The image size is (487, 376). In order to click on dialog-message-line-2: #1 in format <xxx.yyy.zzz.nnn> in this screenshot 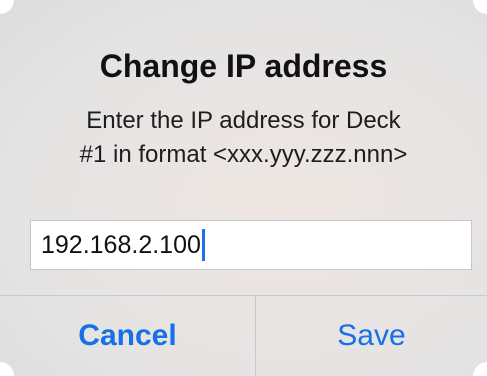, I will do `click(243, 154)`.